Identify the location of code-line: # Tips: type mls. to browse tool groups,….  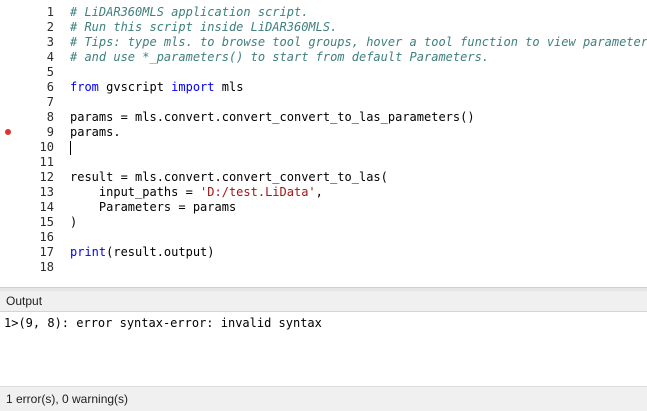
(353, 42).